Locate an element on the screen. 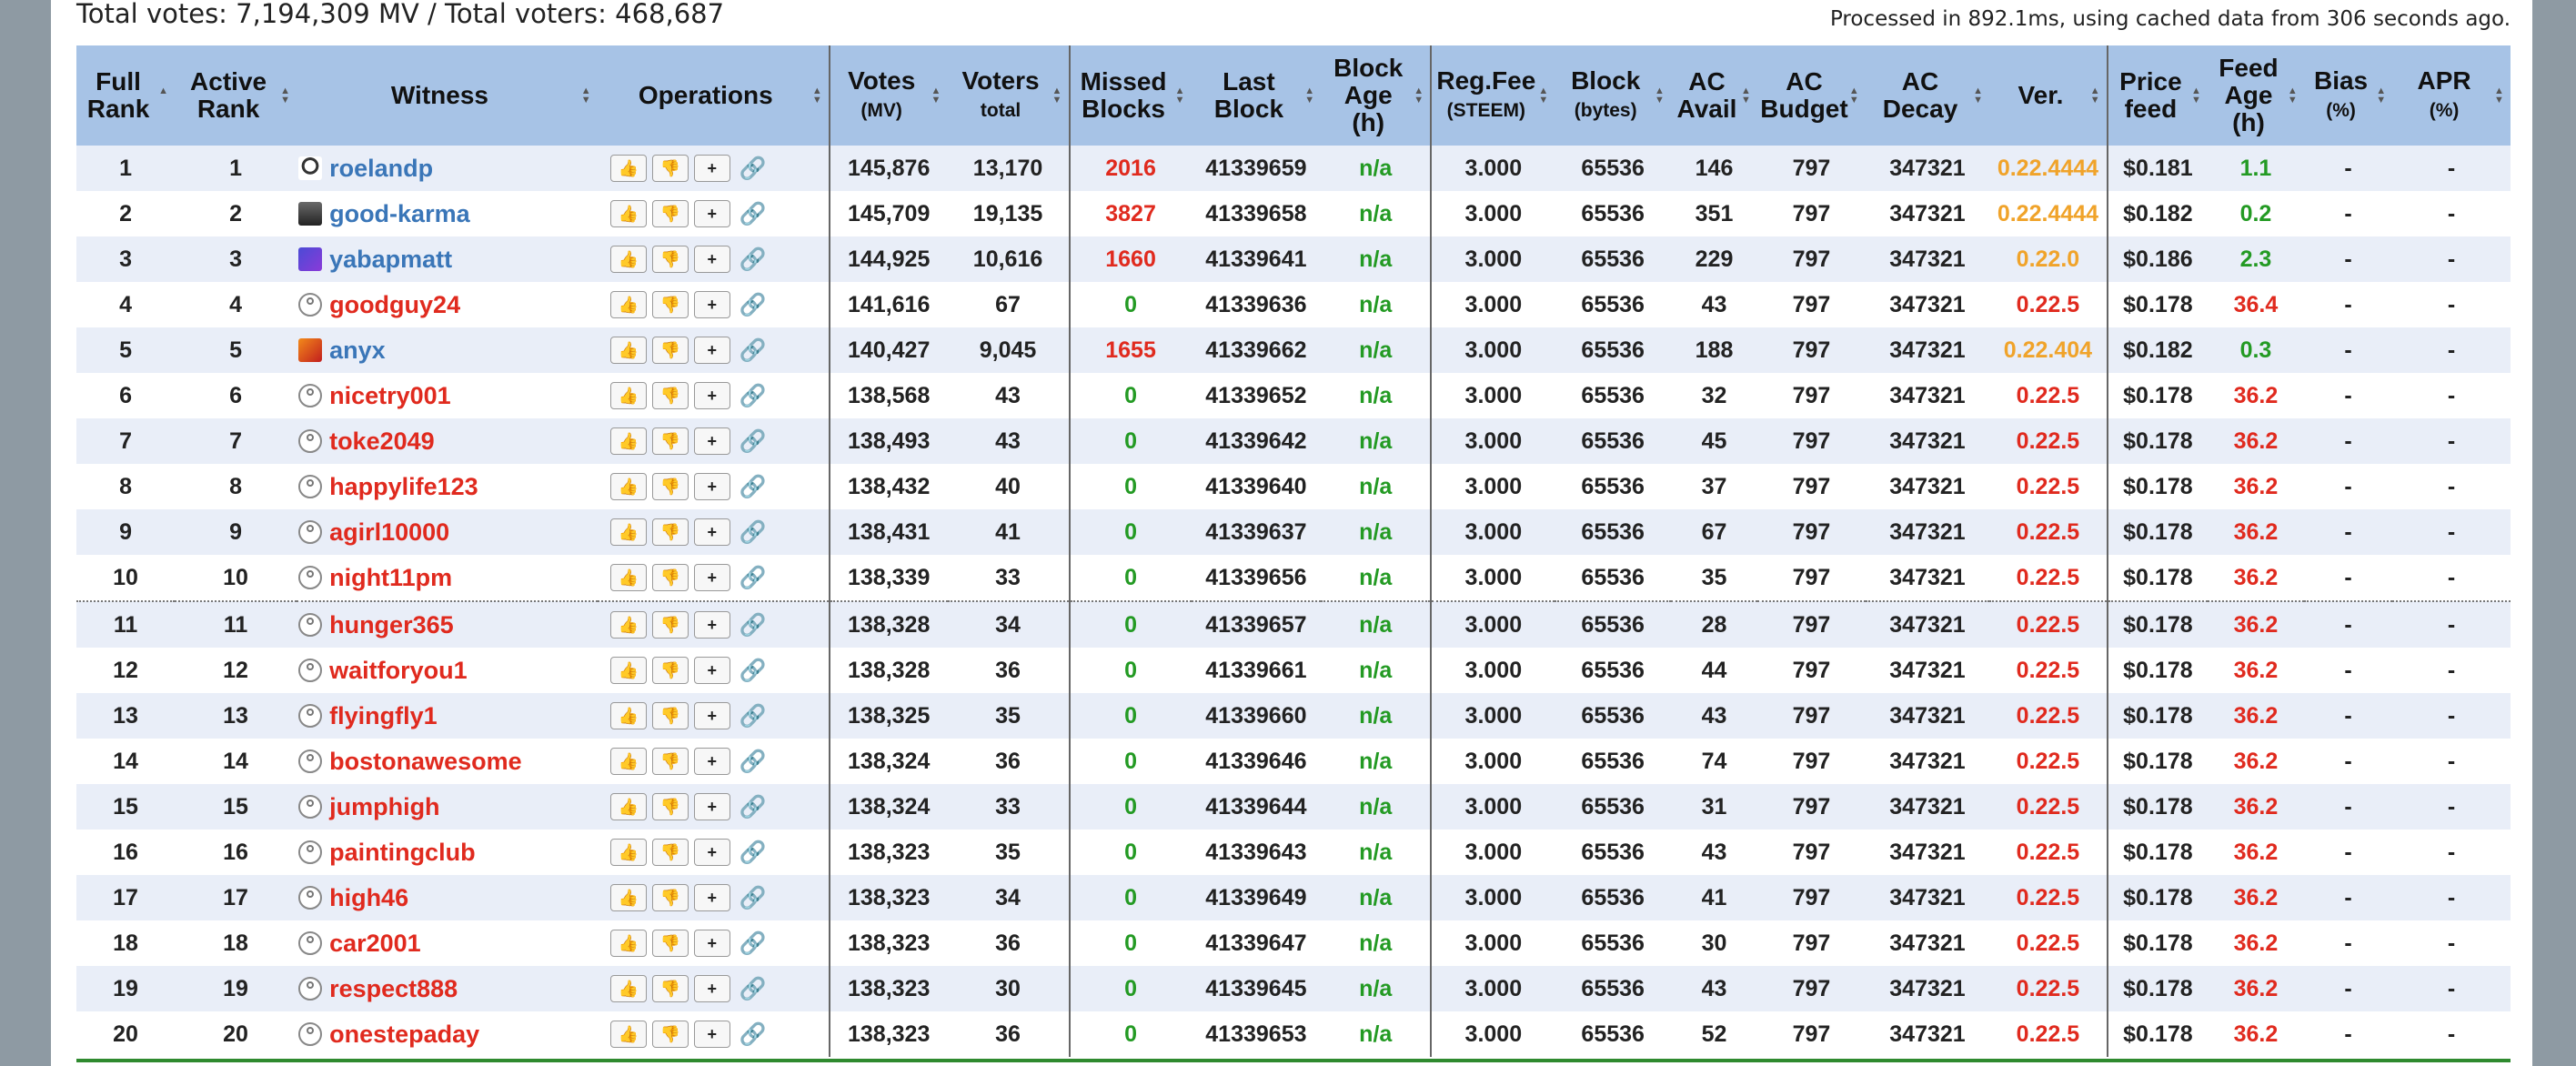 The image size is (2576, 1066). witness-name-link: roelandp is located at coordinates (381, 168).